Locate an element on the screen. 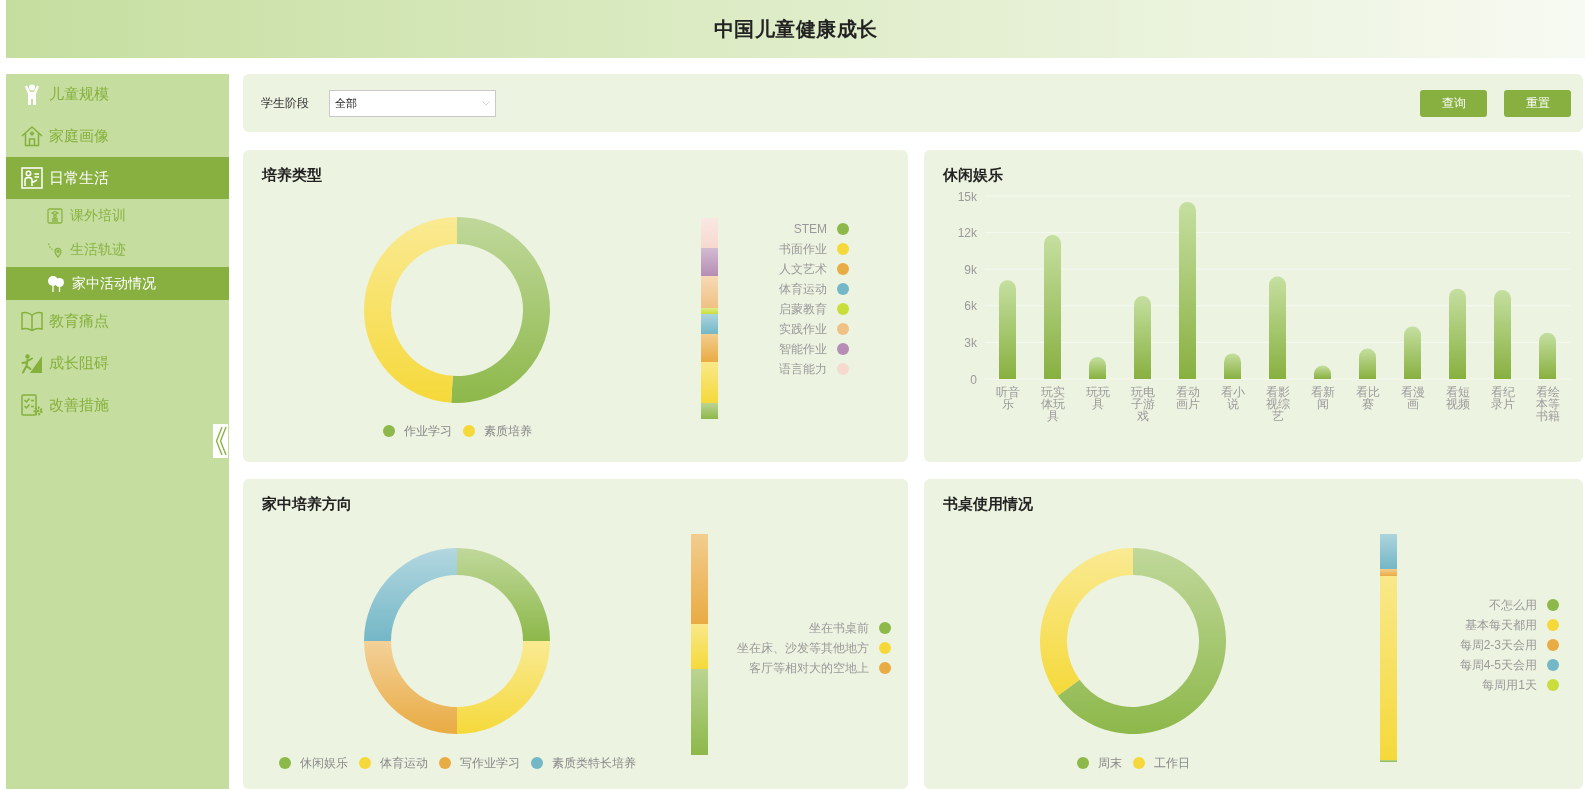 The image size is (1585, 789). legend-label: 客厅等相对大的空地上 is located at coordinates (809, 668).